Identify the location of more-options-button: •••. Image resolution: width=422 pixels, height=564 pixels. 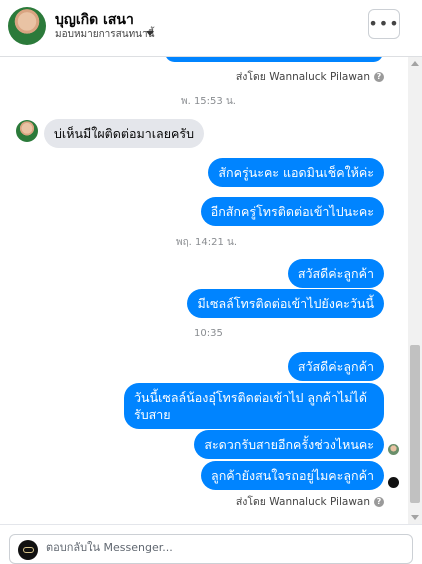
(384, 24).